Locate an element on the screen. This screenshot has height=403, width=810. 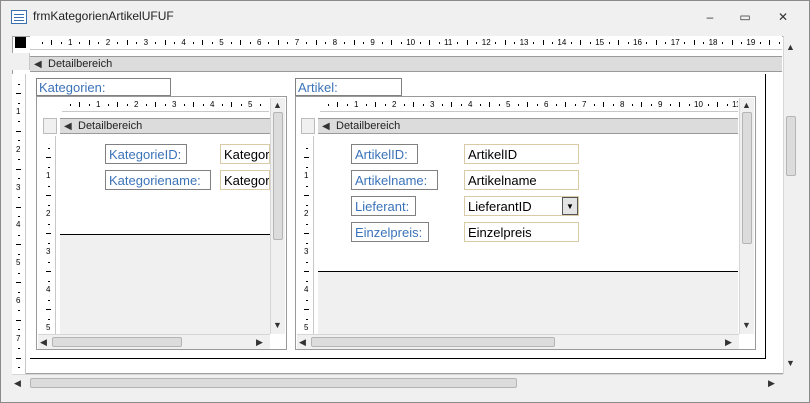
dropdown-arrow-icon: ▼ is located at coordinates (570, 206).